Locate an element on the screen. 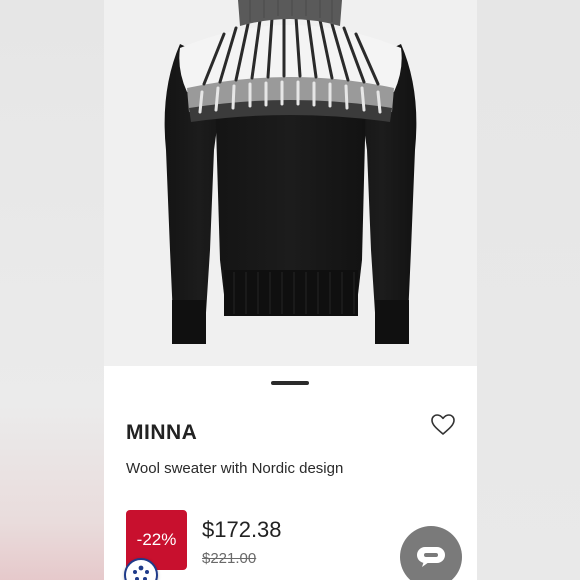  product-description: Wool sweater with Nordic design is located at coordinates (235, 468).